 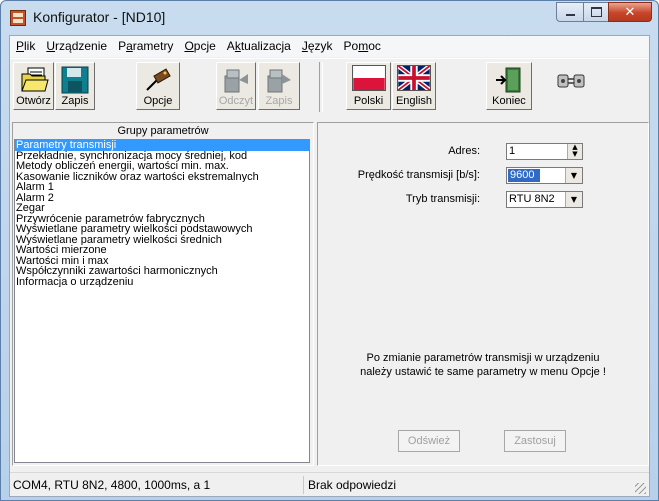 I want to click on menu-aktualizacja: Aktualizacja, so click(x=258, y=46).